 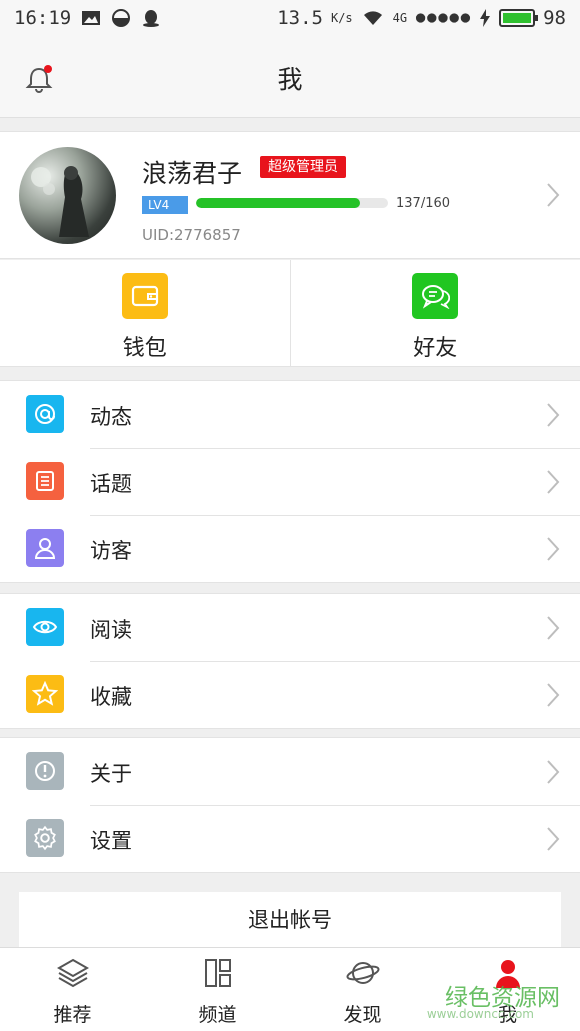 I want to click on charging-icon, so click(x=485, y=18).